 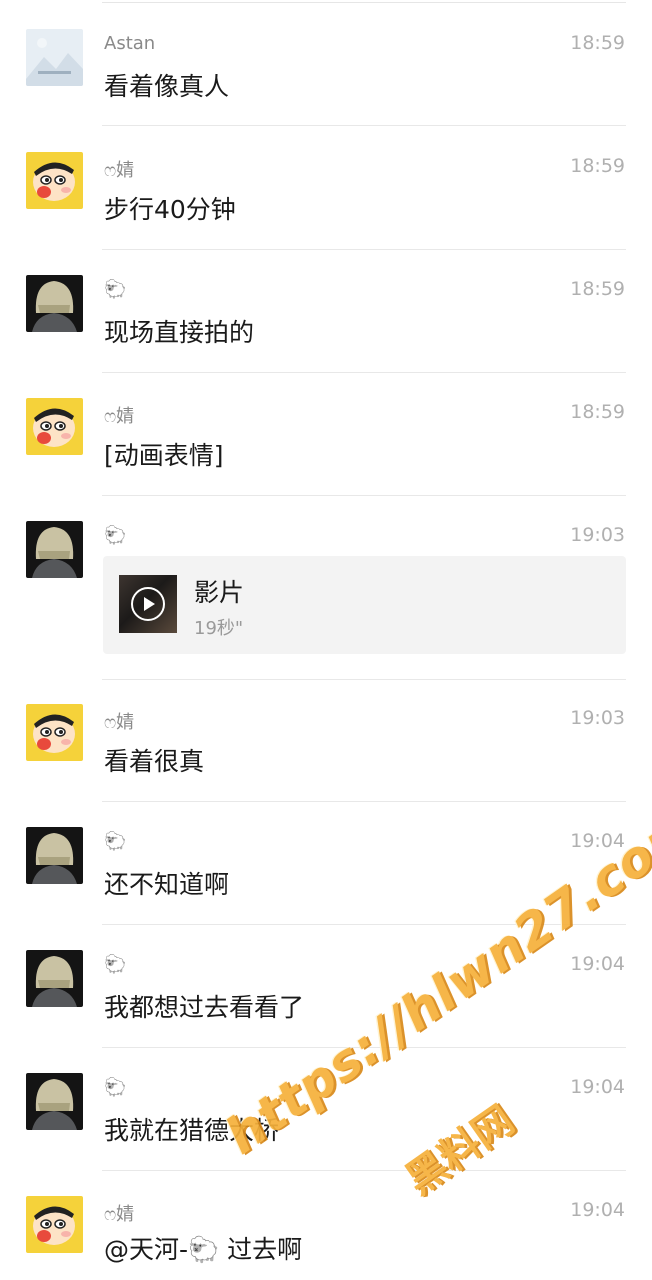 What do you see at coordinates (164, 454) in the screenshot?
I see `message-text: [动画表情]` at bounding box center [164, 454].